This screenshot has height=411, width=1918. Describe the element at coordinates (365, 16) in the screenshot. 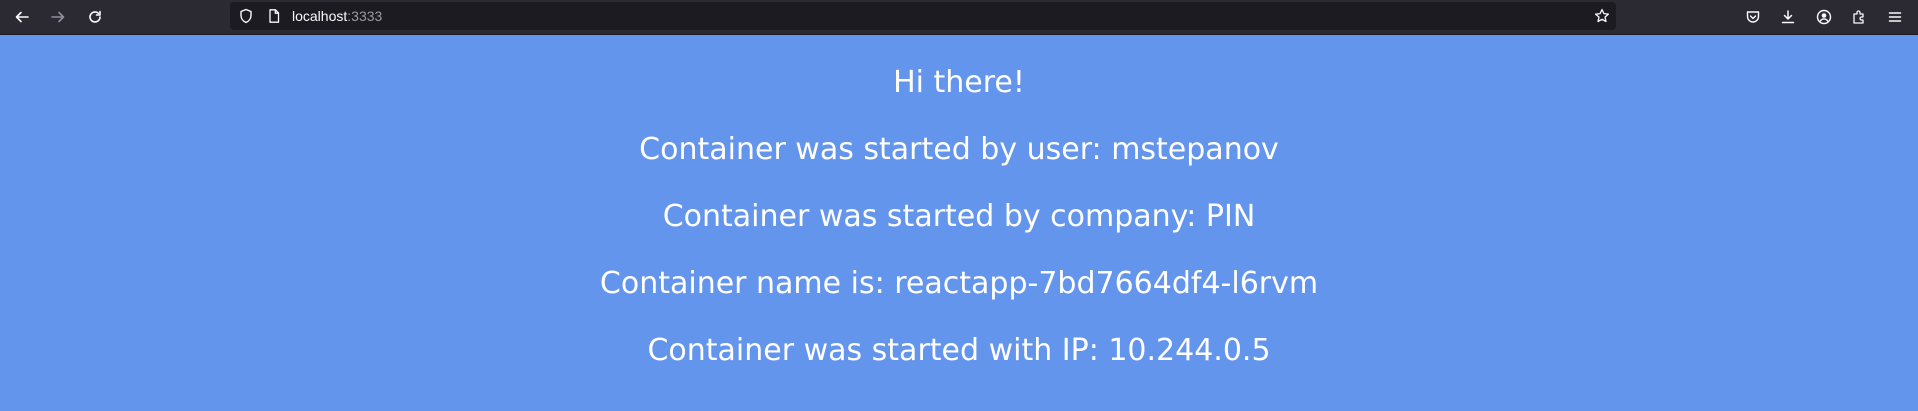

I see `url-port: :3333` at that location.